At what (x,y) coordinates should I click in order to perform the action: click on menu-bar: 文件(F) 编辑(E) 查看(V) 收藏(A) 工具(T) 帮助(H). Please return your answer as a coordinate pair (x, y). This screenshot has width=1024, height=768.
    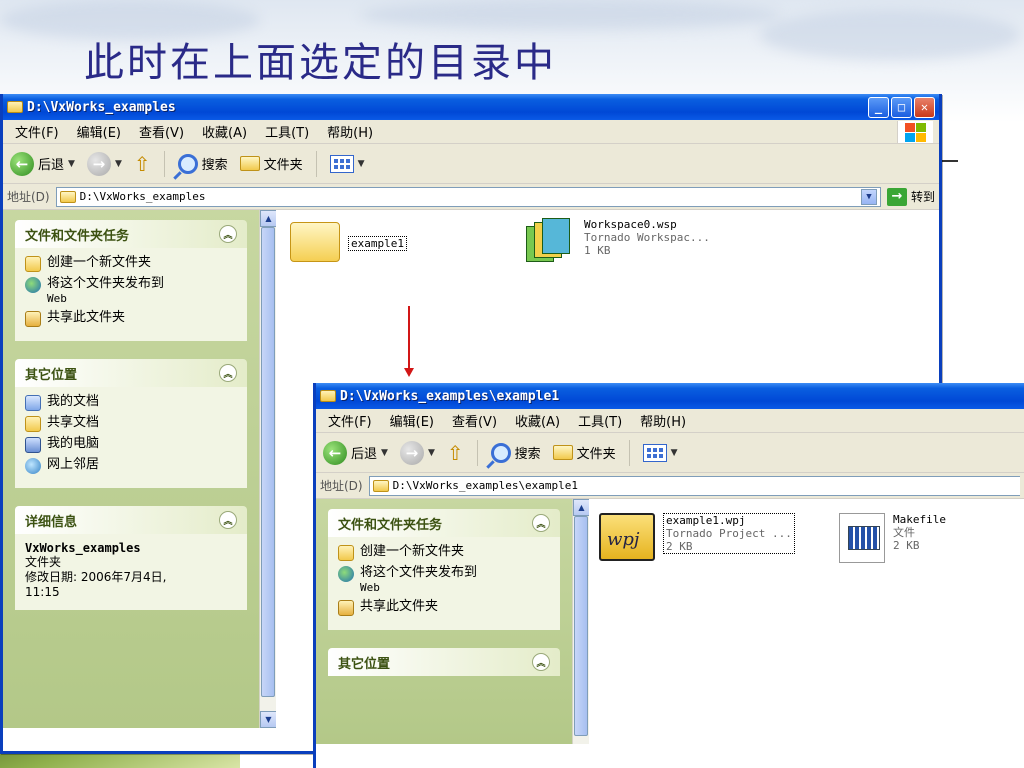
    Looking at the image, I should click on (471, 132).